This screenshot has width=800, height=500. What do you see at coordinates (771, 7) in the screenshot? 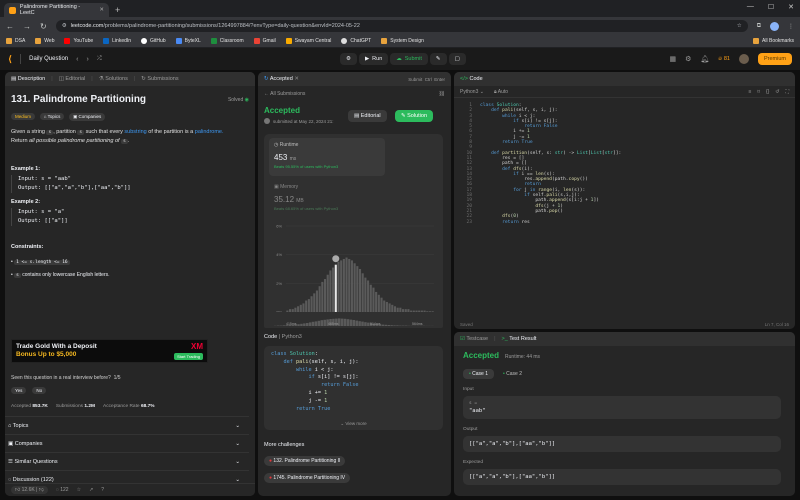
I see `maximize-icon: ☐` at bounding box center [771, 7].